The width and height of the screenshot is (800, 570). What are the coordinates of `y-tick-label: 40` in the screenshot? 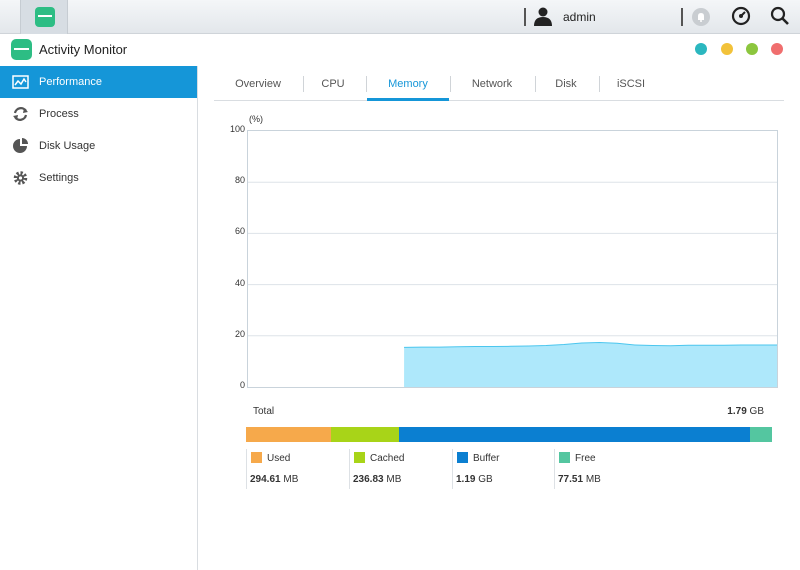 It's located at (239, 282).